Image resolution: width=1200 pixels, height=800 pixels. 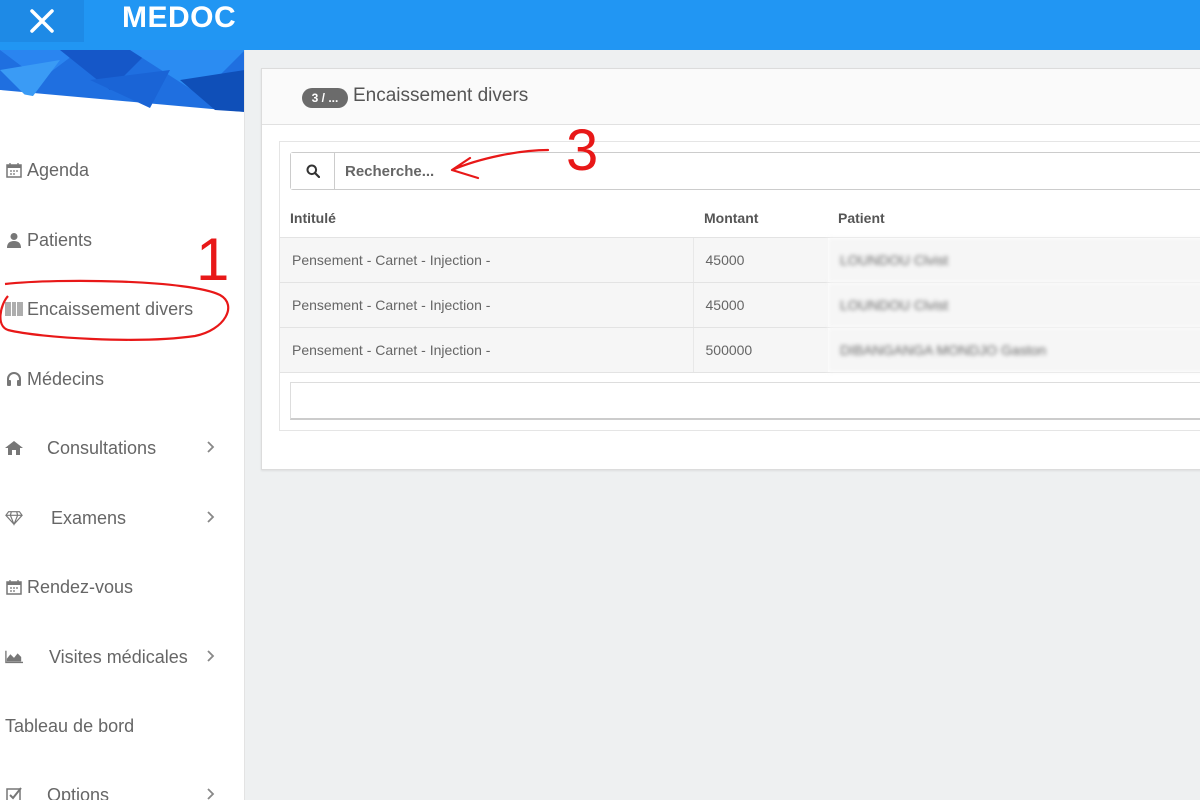 I want to click on close-menu-button, so click(x=42, y=21).